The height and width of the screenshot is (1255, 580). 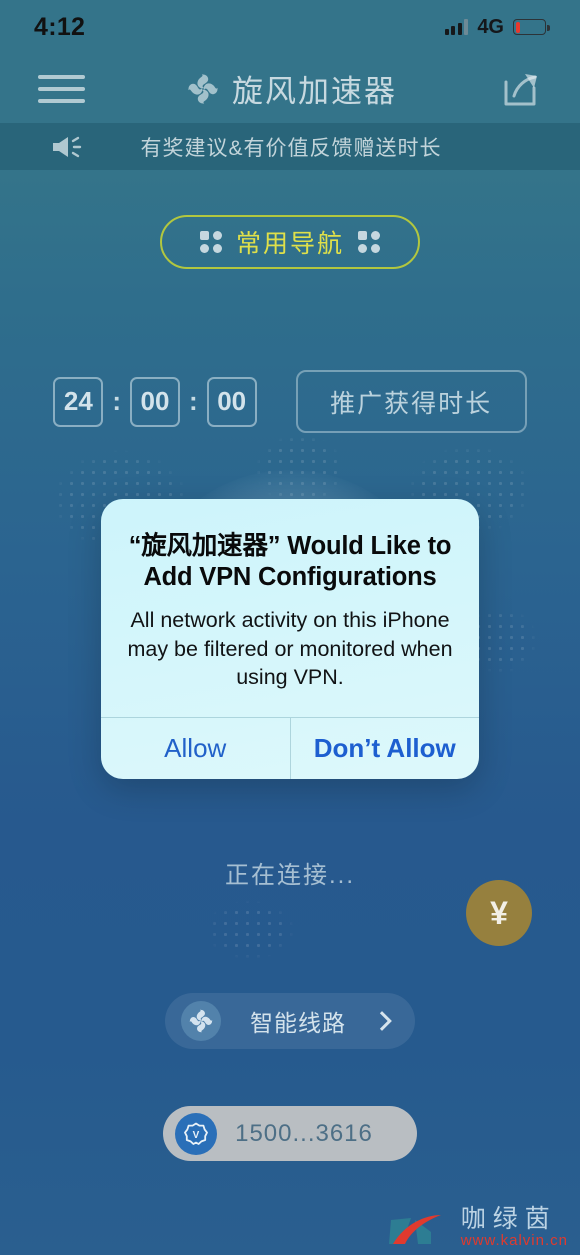 What do you see at coordinates (155, 401) in the screenshot?
I see `timer-minutes: 00` at bounding box center [155, 401].